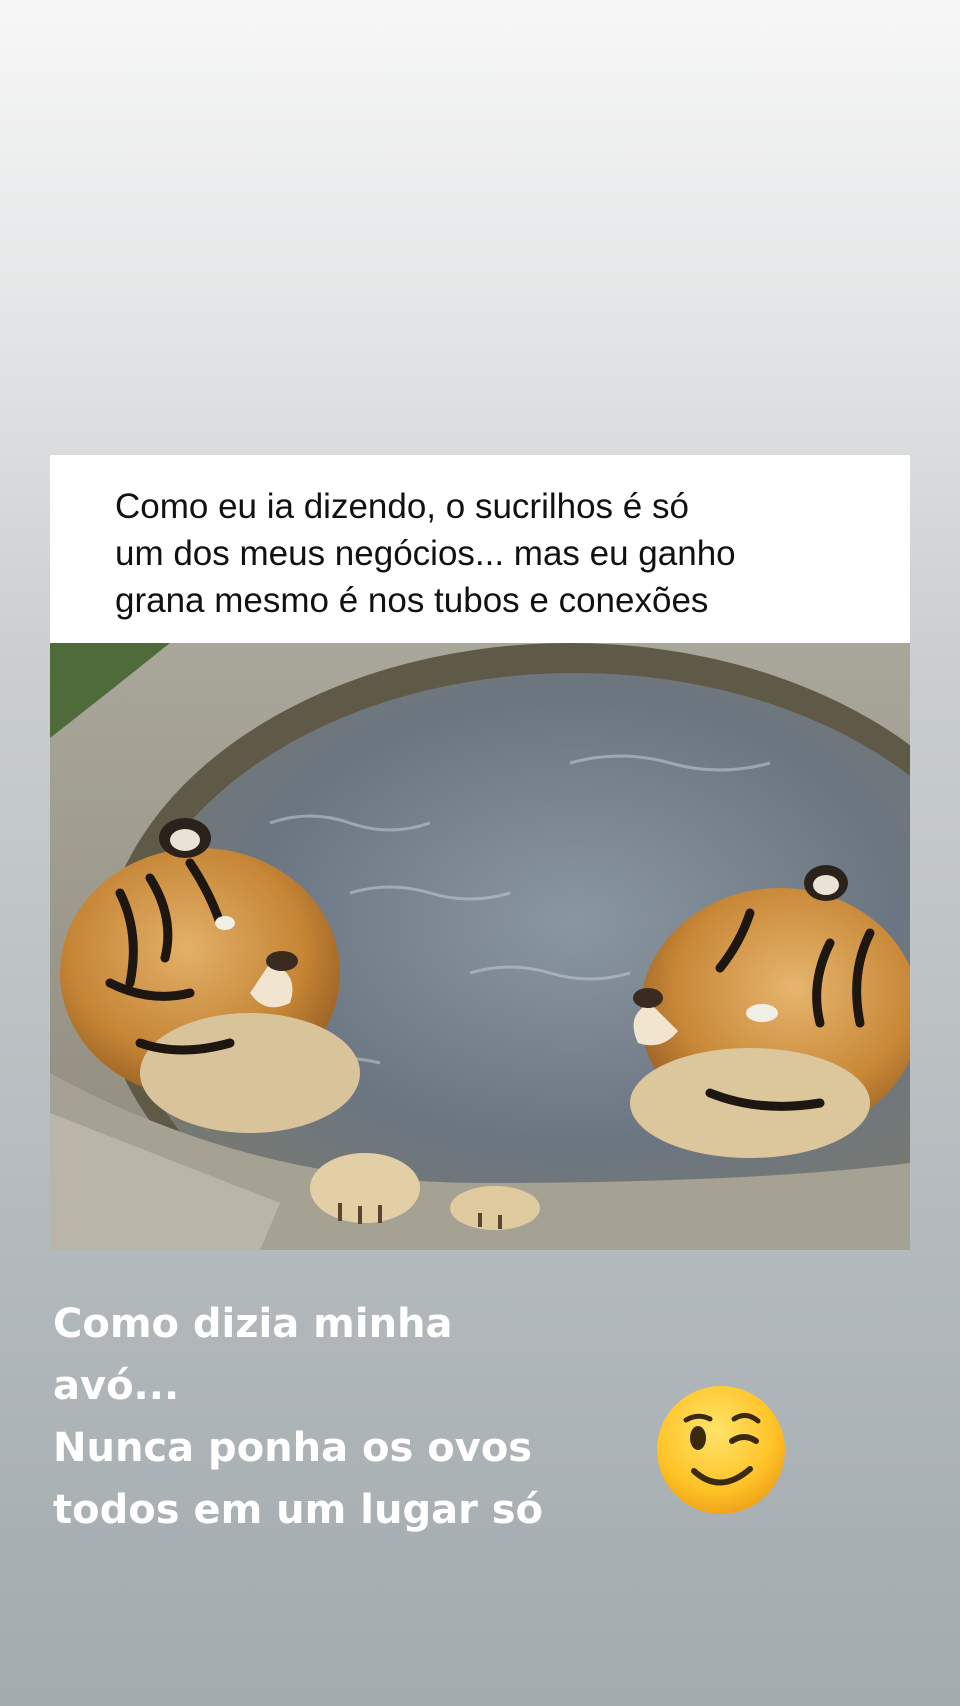 The image size is (960, 1706). Describe the element at coordinates (425, 553) in the screenshot. I see `meme-caption-line: um dos meus negócios... mas eu ganho` at that location.